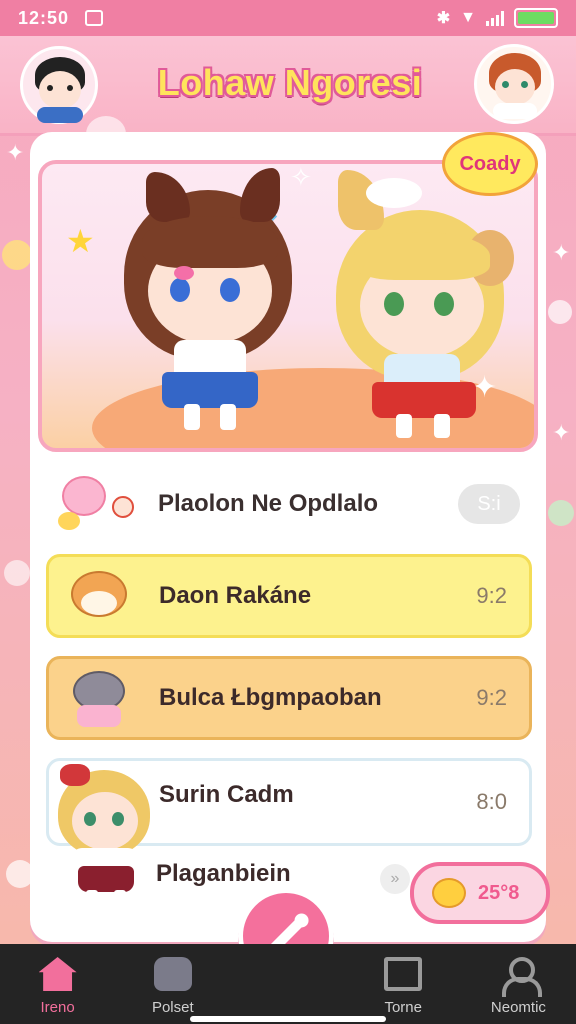 The image size is (576, 1024). Describe the element at coordinates (491, 801) in the screenshot. I see `list-item-value: 8:0` at that location.